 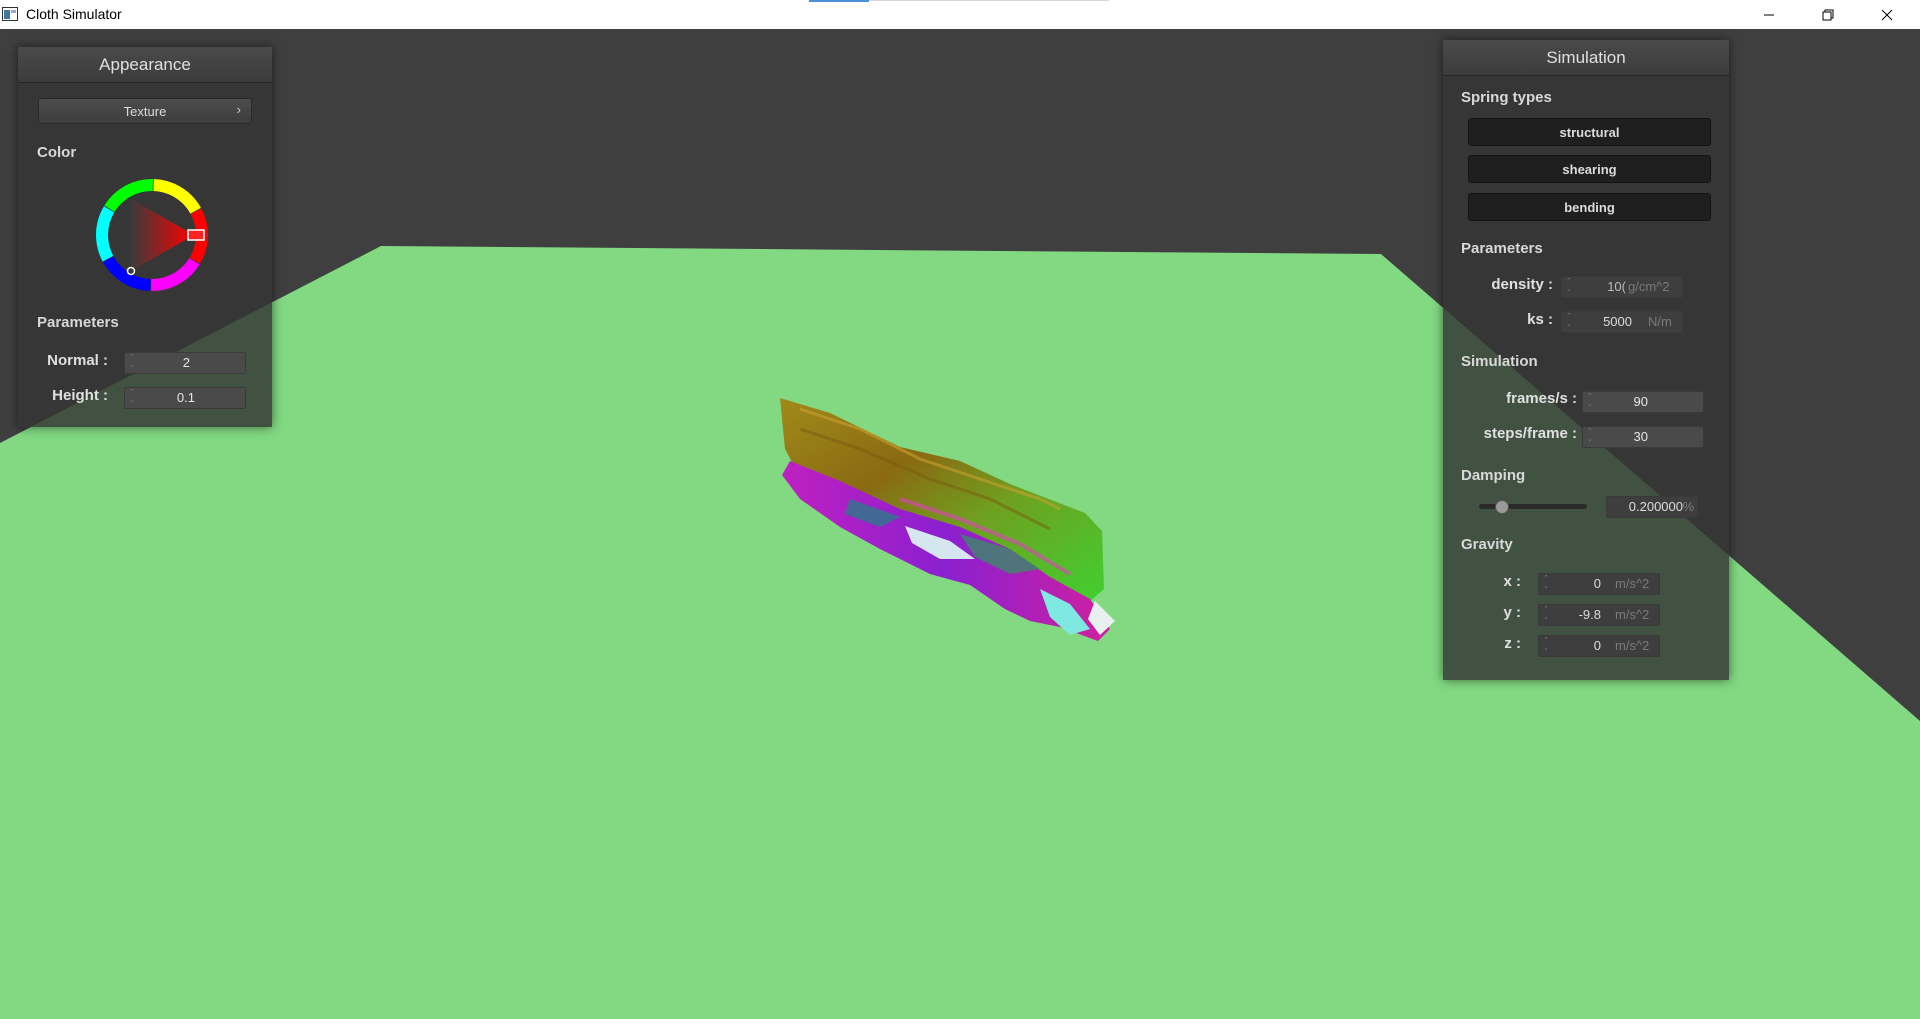 What do you see at coordinates (1493, 475) in the screenshot?
I see `damping-label: Damping` at bounding box center [1493, 475].